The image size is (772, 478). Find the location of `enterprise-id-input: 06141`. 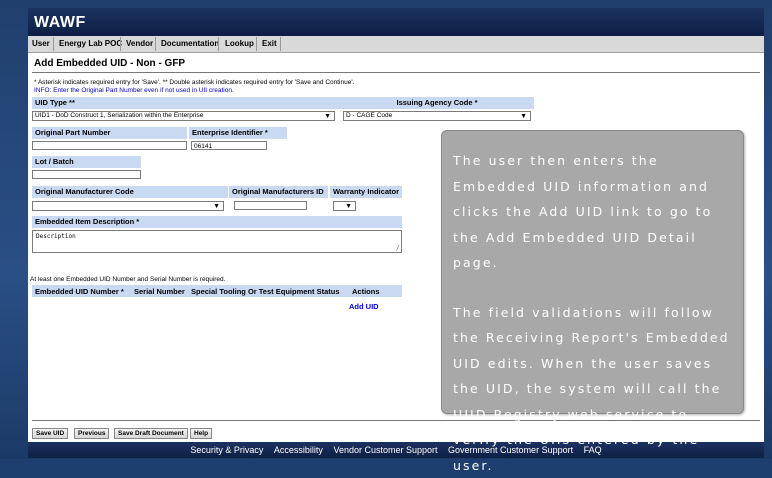

enterprise-id-input: 06141 is located at coordinates (229, 145).